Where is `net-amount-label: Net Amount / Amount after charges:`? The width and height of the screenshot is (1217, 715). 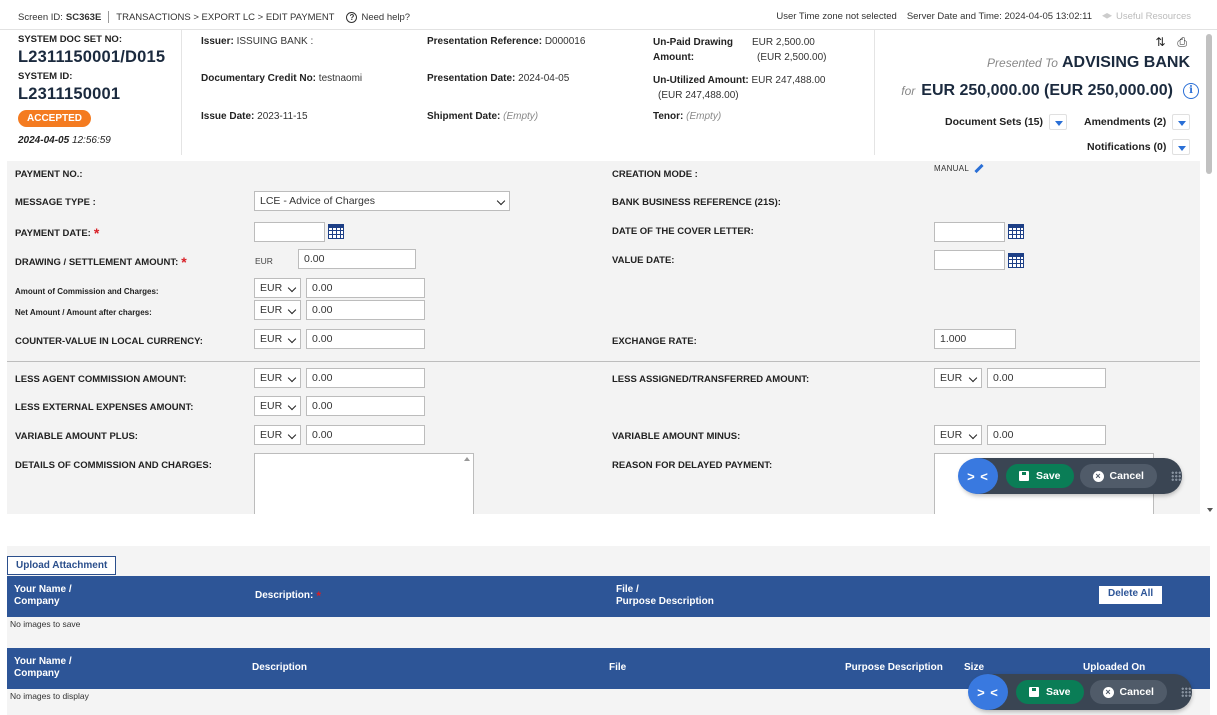 net-amount-label: Net Amount / Amount after charges: is located at coordinates (83, 312).